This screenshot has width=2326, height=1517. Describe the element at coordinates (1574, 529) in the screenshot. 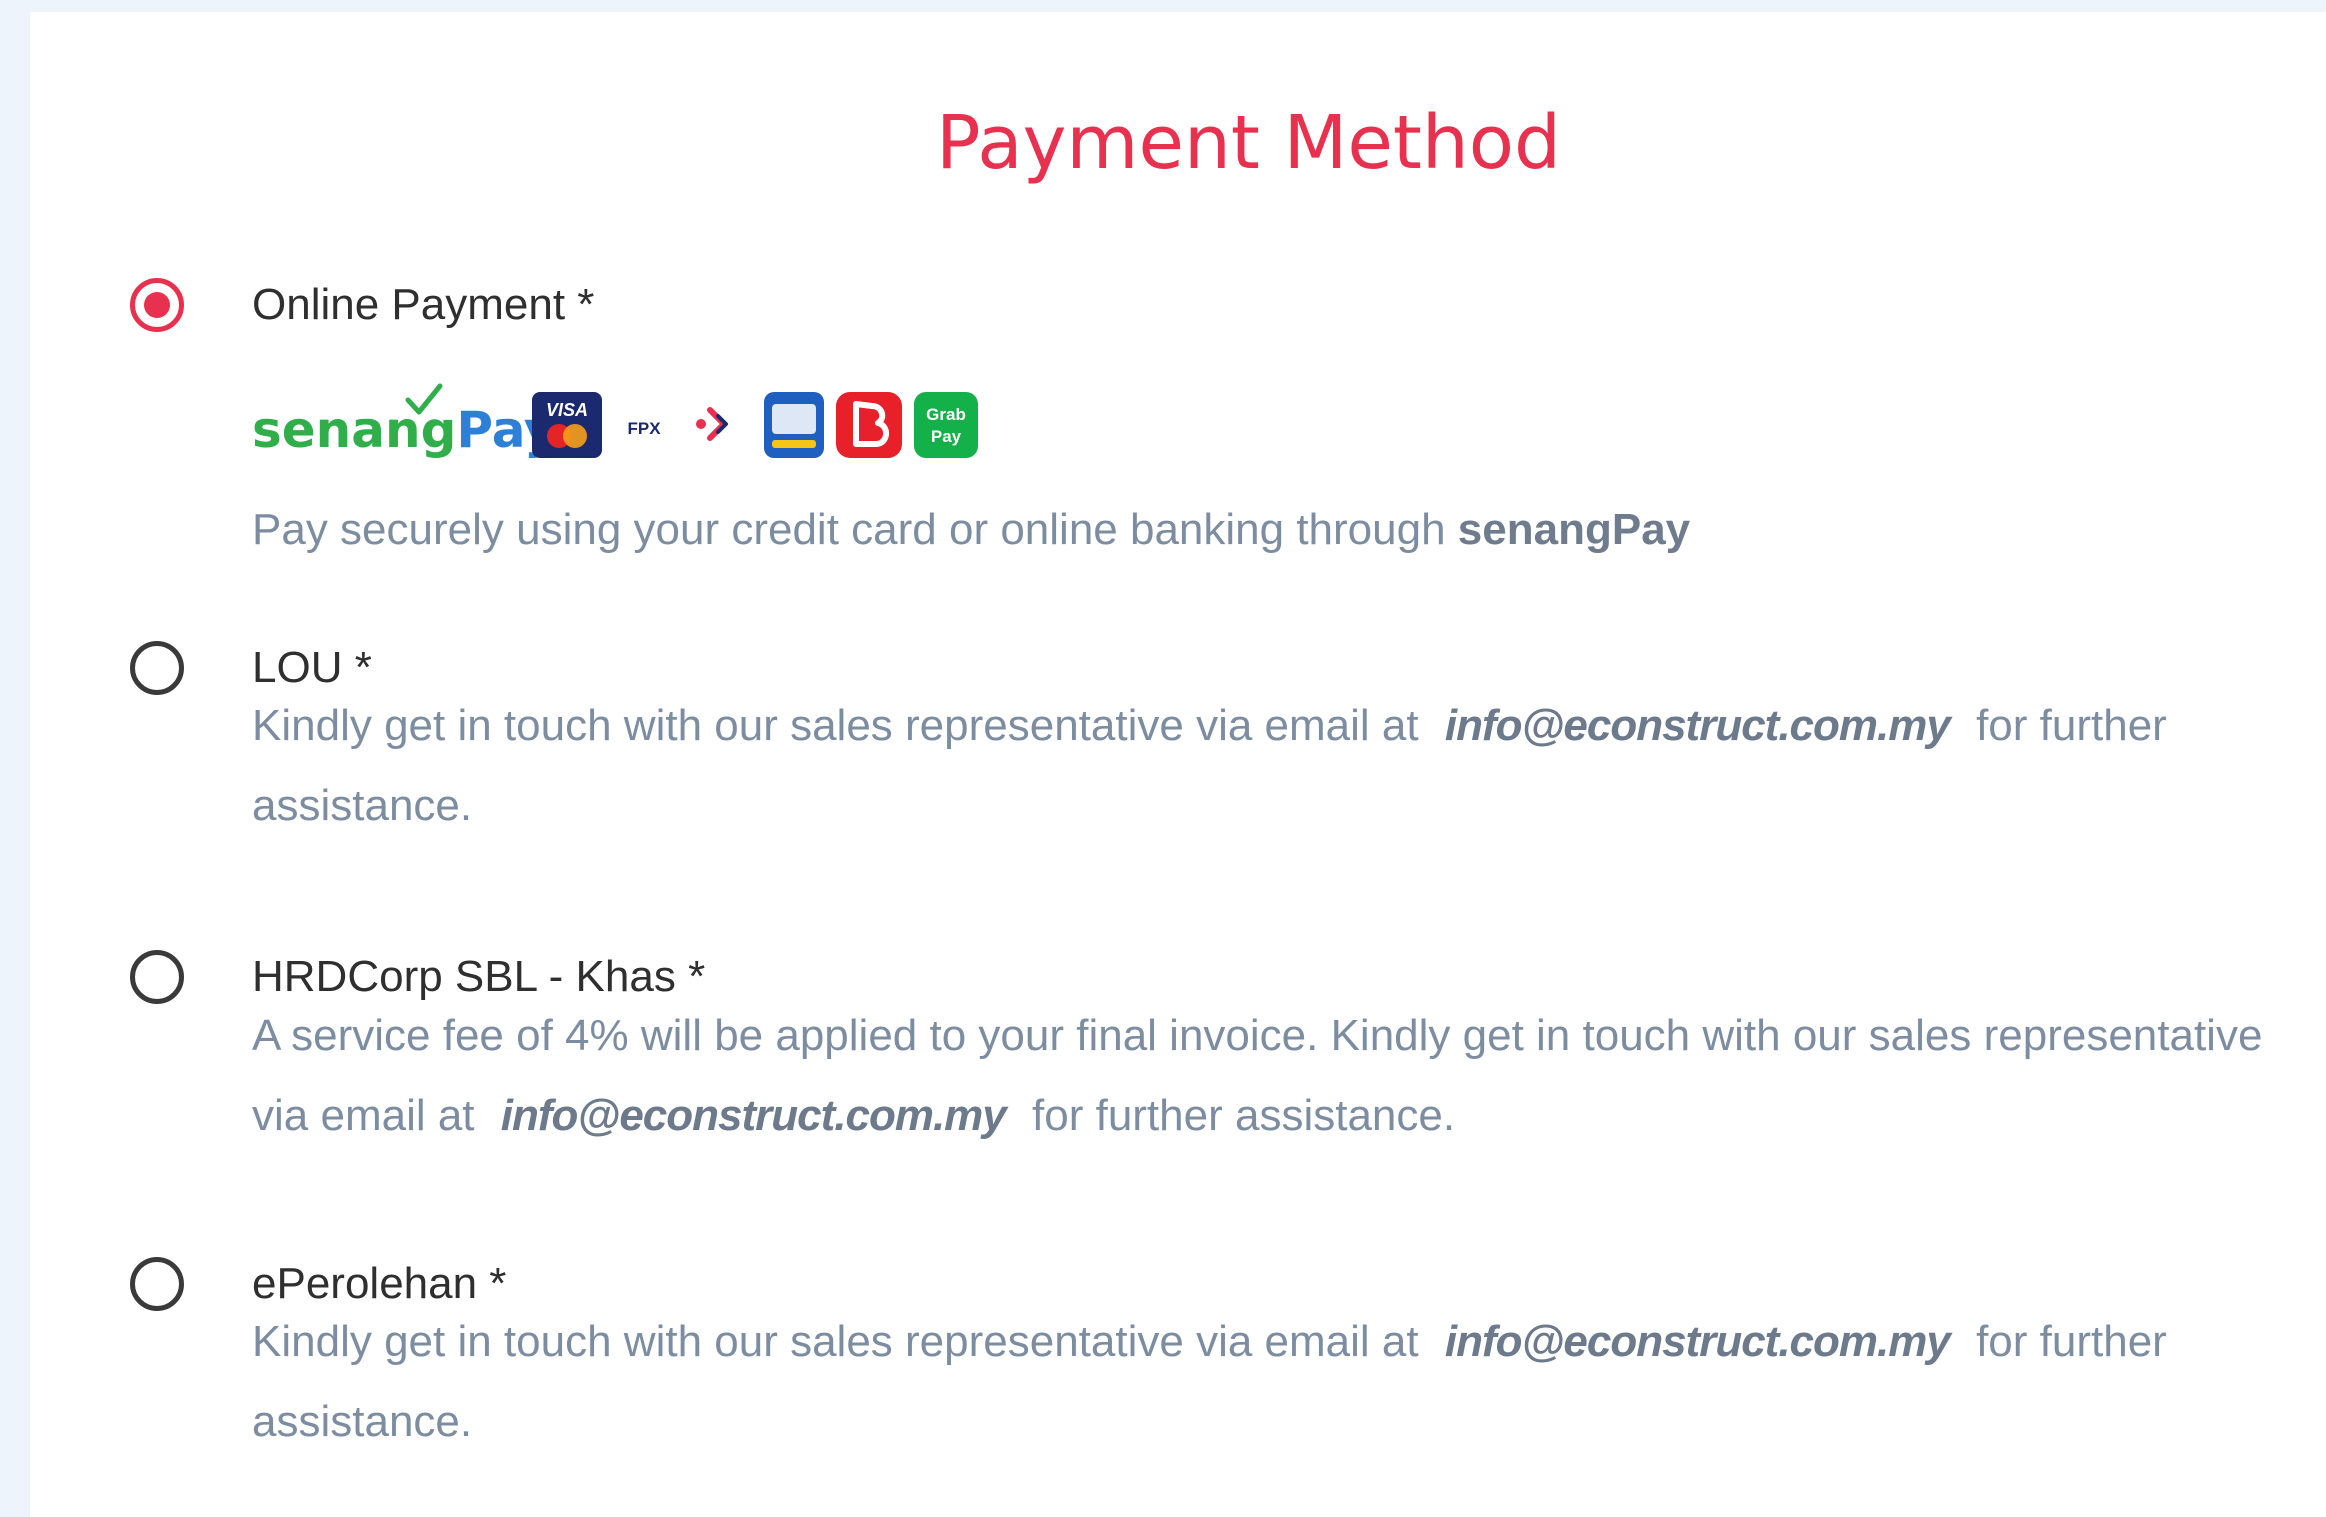

I see `senangpay-name: senangPay` at that location.